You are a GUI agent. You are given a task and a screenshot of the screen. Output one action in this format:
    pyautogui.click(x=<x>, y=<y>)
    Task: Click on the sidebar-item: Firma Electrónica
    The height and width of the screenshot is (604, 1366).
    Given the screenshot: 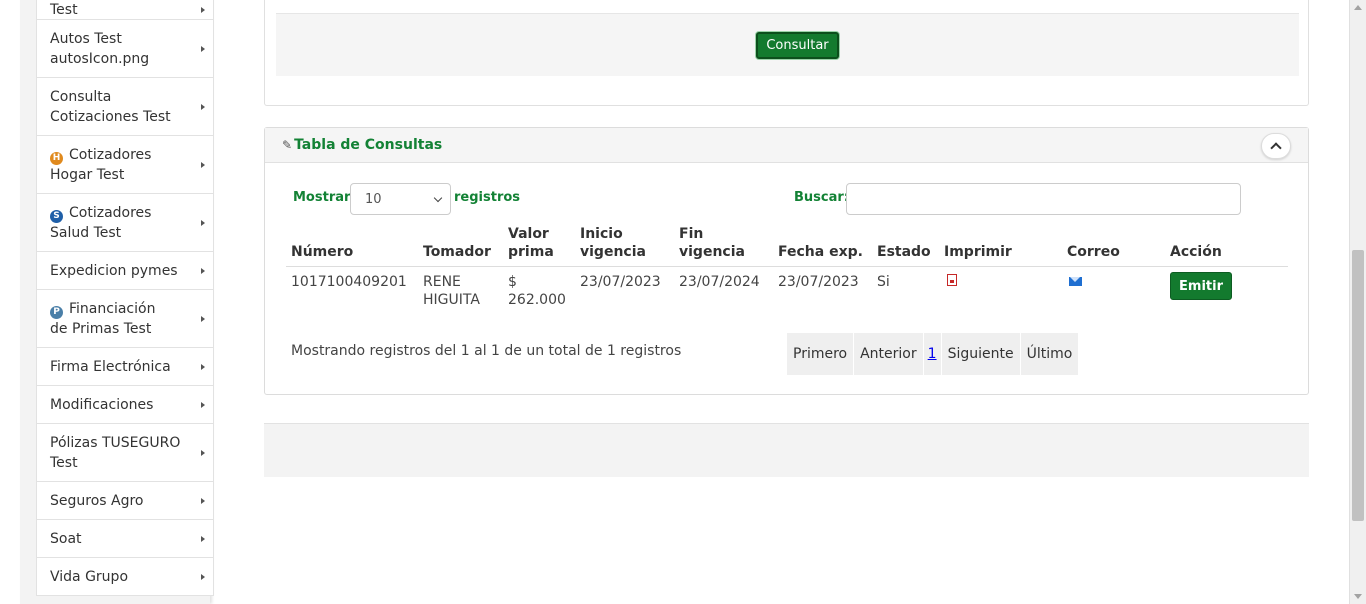 What is the action you would take?
    pyautogui.click(x=125, y=367)
    